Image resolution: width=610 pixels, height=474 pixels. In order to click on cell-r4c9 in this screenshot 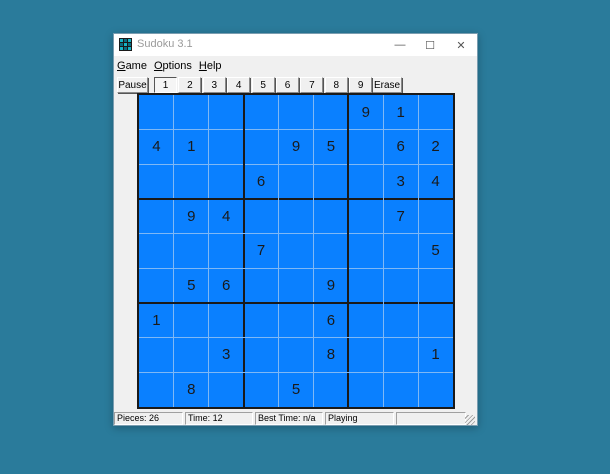, I will do `click(435, 216)`.